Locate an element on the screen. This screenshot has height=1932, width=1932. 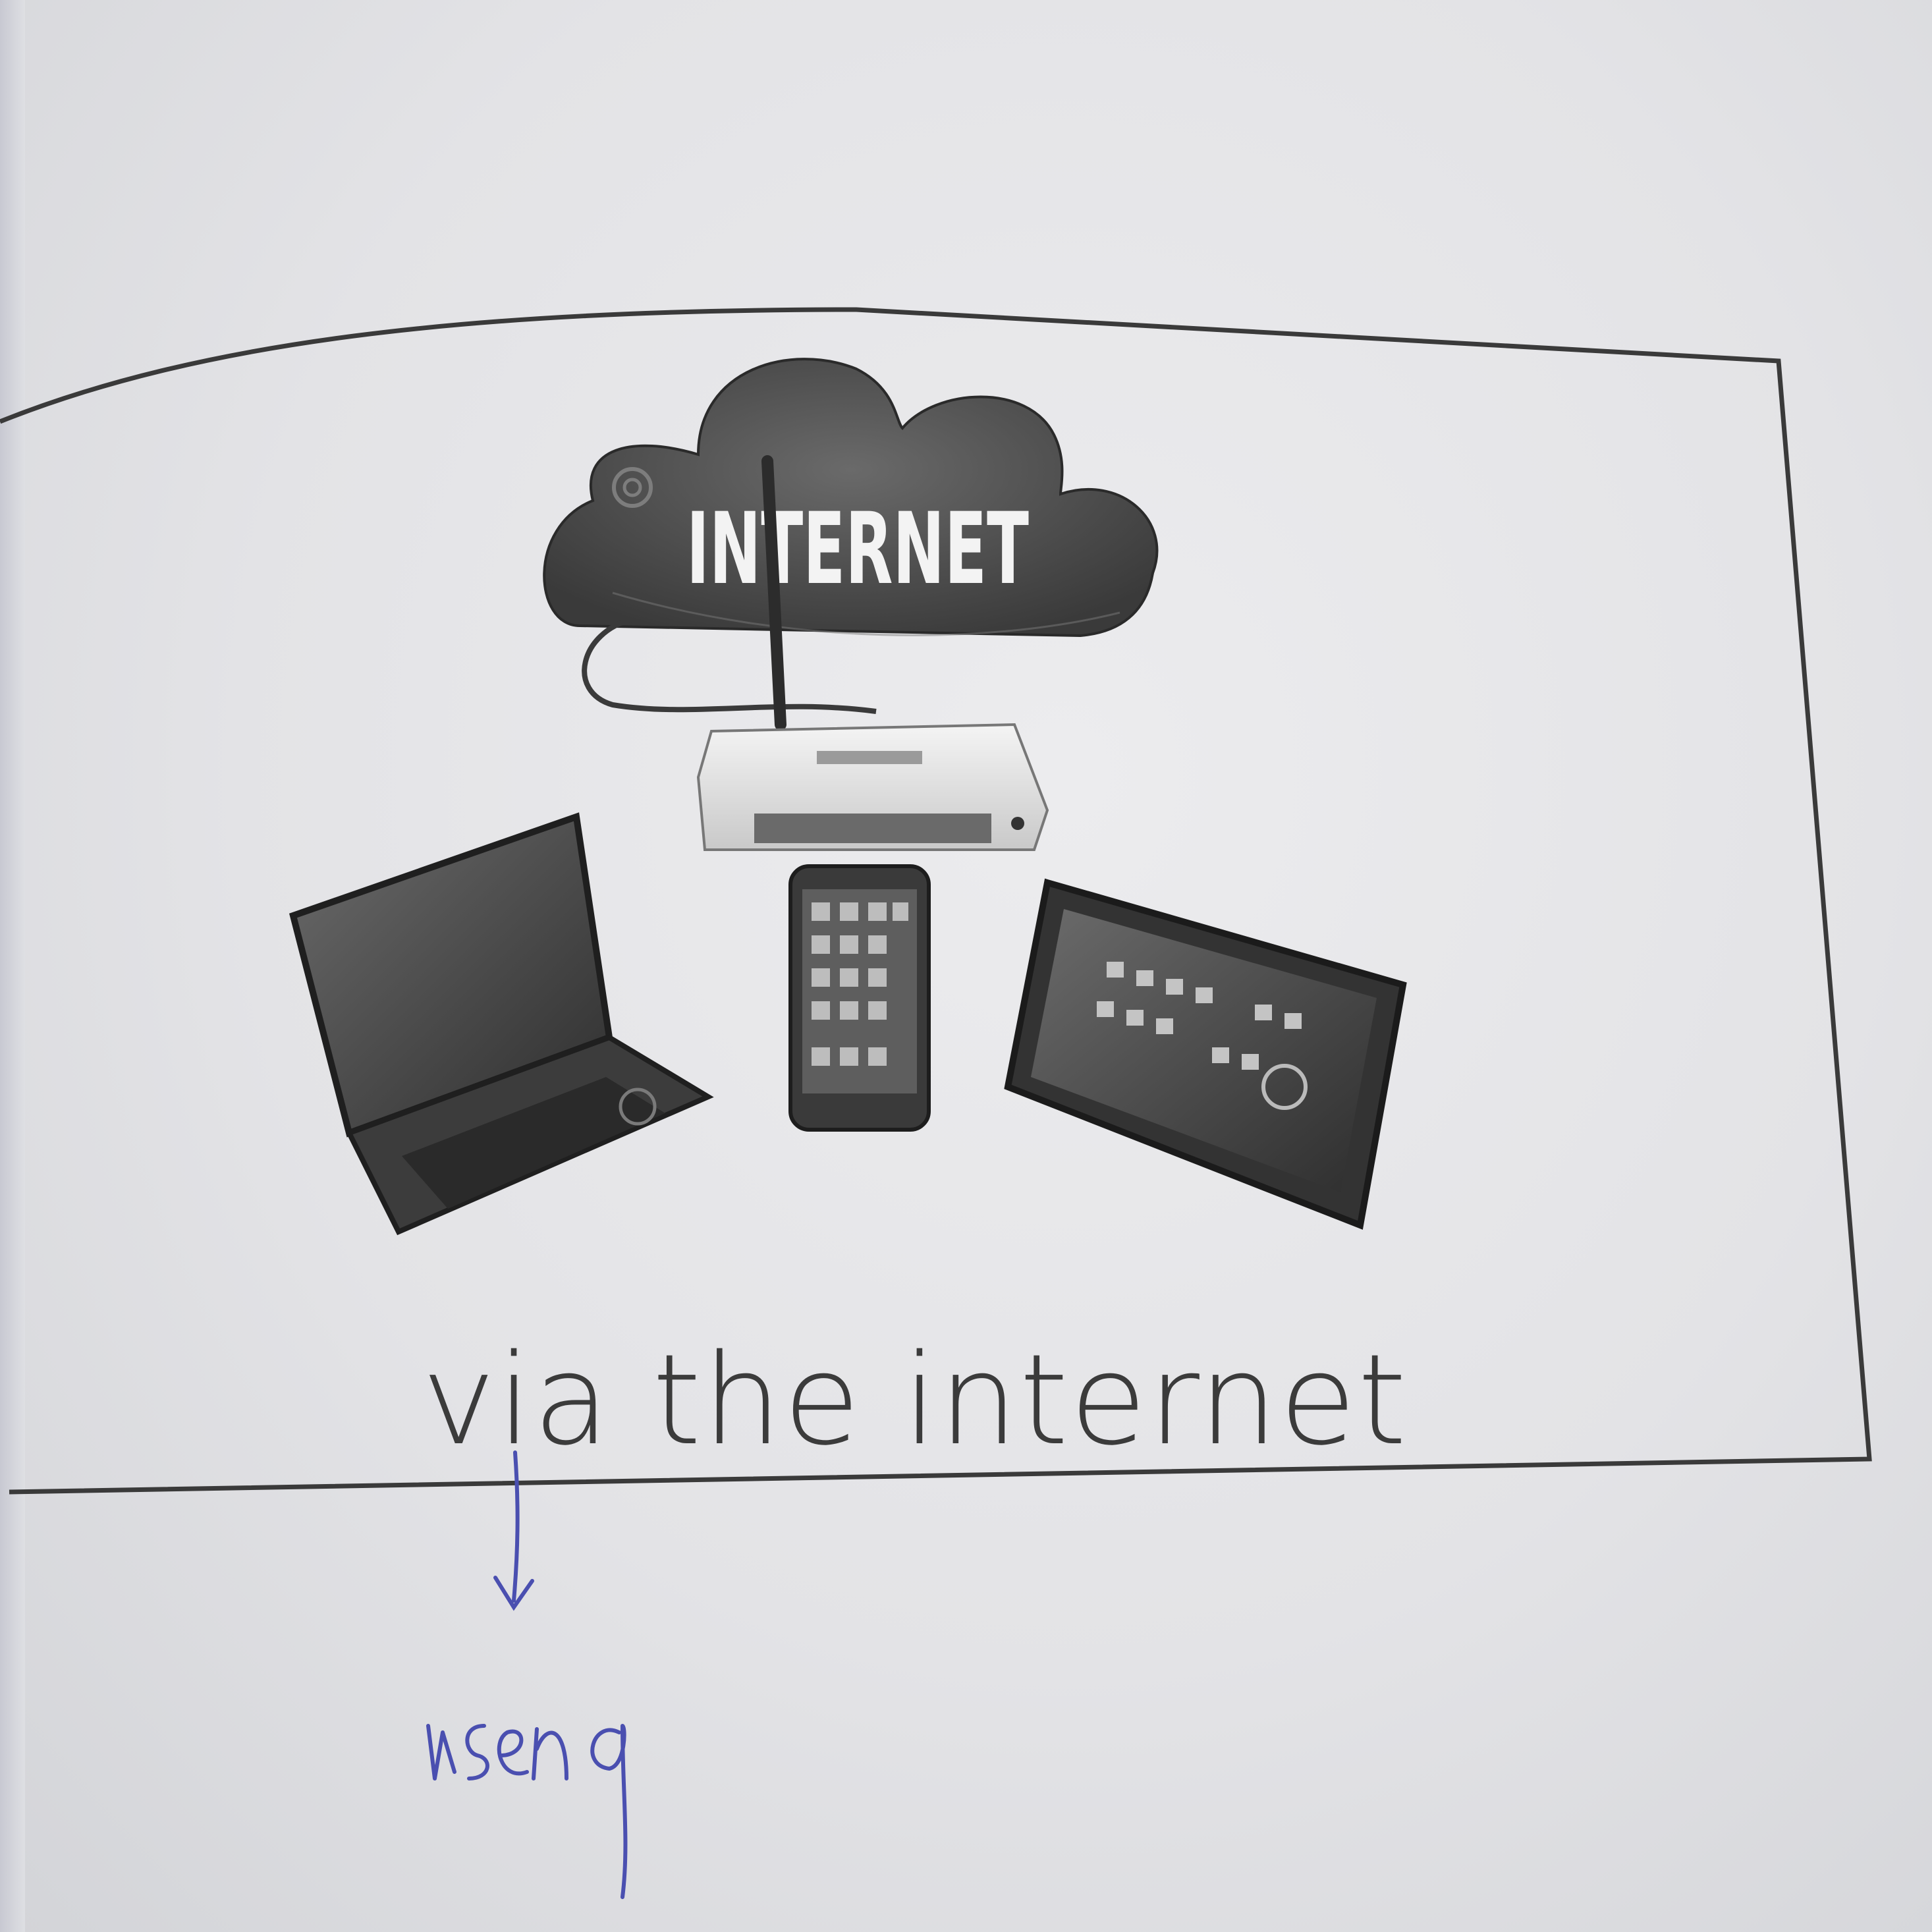
internet-cloud-icon: INTERNET is located at coordinates (851, 498).